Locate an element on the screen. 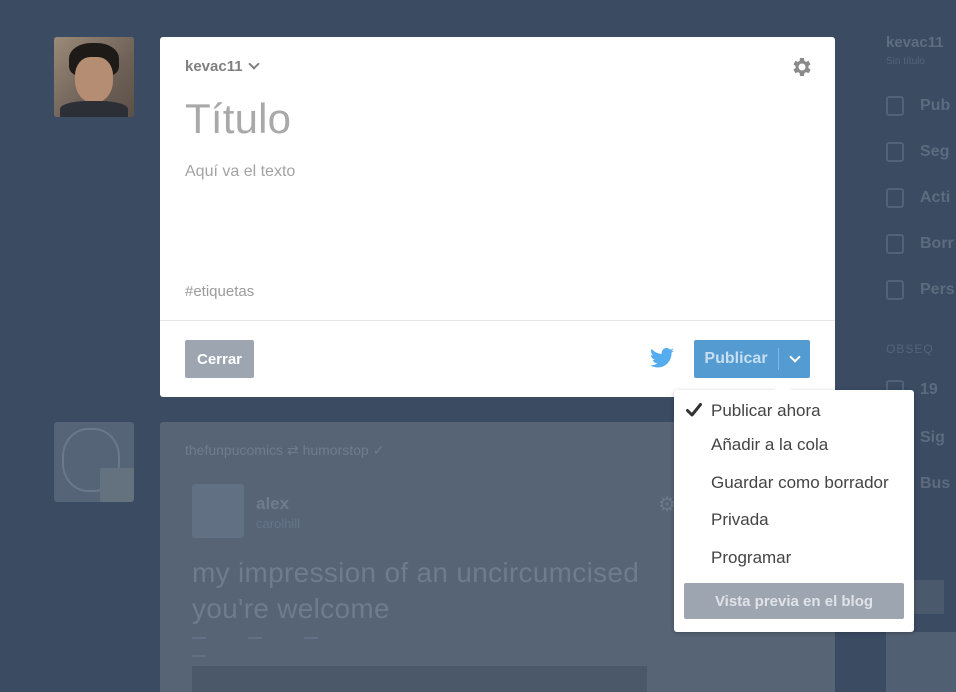 The width and height of the screenshot is (956, 692). post-actions is located at coordinates (292, 645).